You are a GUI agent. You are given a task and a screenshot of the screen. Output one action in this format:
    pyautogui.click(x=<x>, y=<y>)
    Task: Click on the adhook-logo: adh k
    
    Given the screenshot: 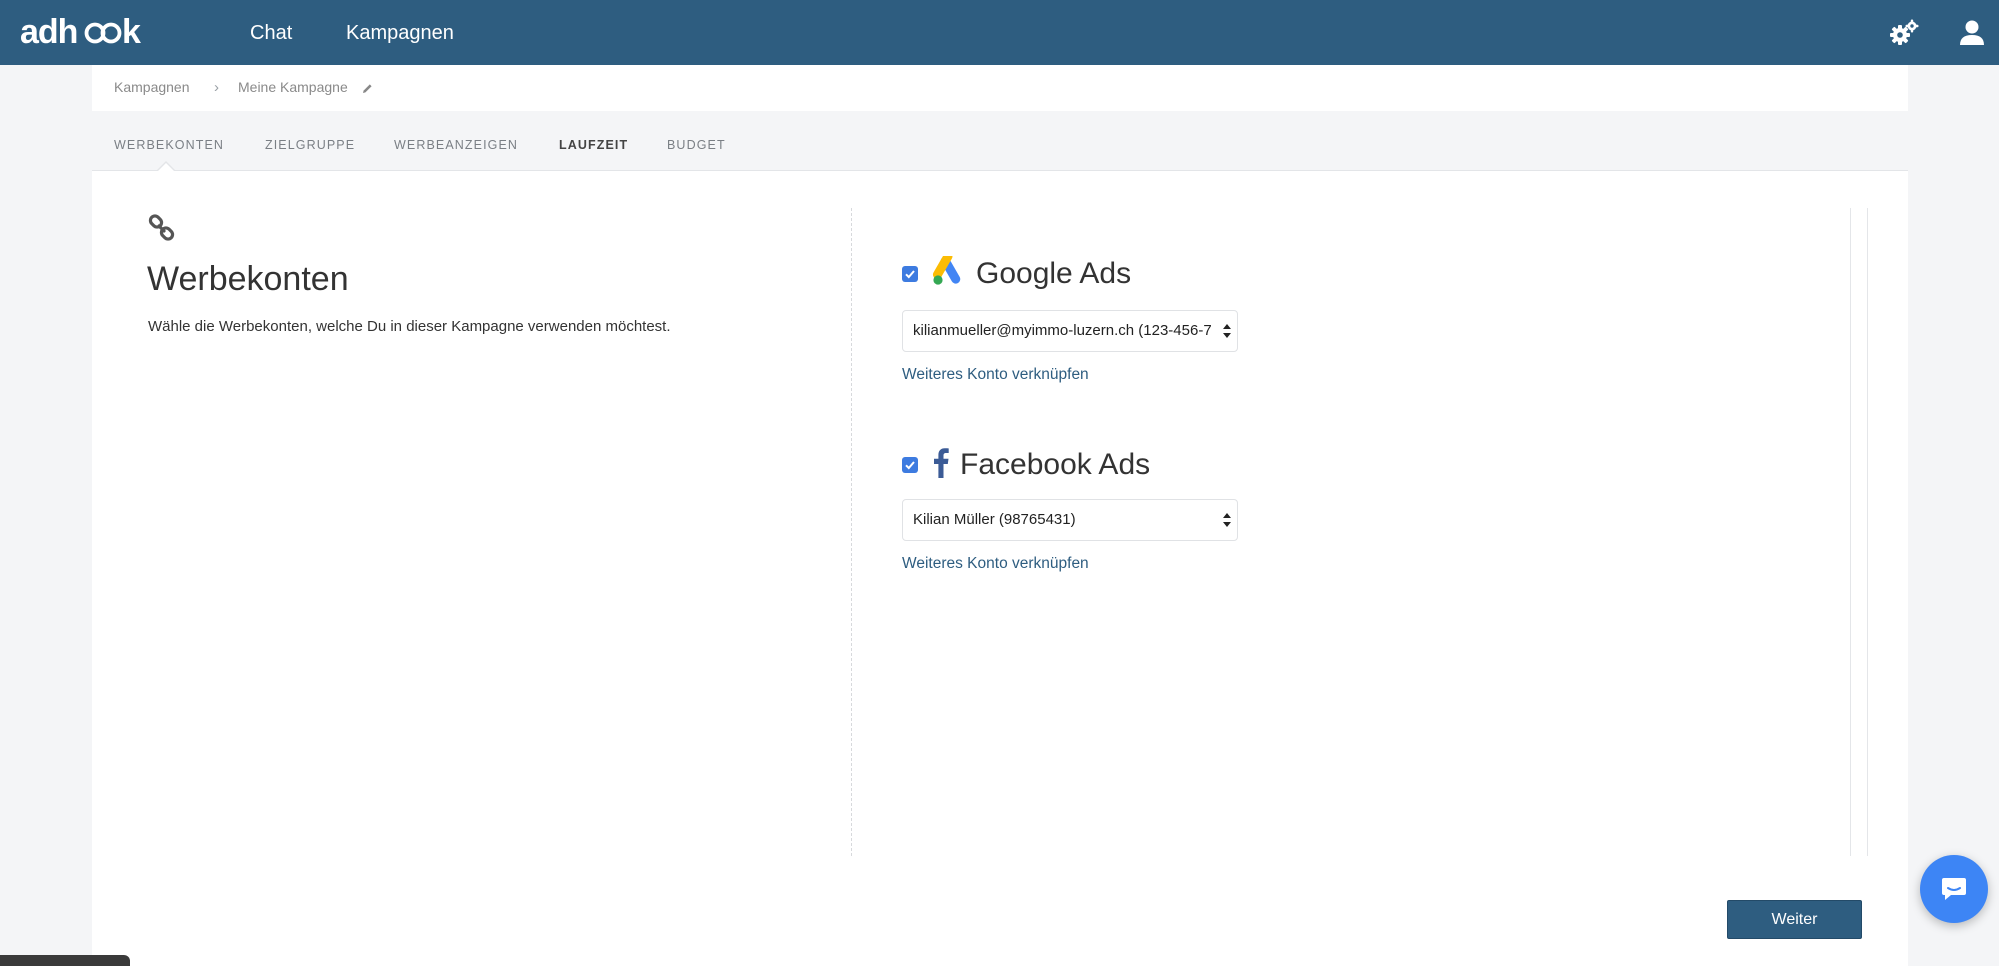 What is the action you would take?
    pyautogui.click(x=85, y=32)
    